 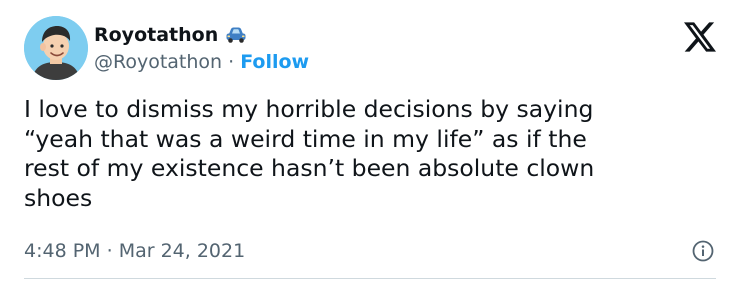 What do you see at coordinates (274, 62) in the screenshot?
I see `follow-button: Follow` at bounding box center [274, 62].